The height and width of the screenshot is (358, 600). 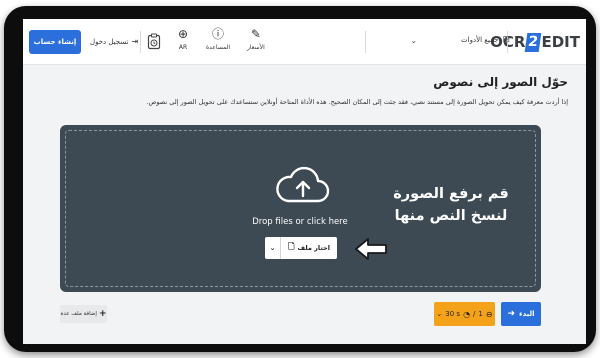 What do you see at coordinates (480, 40) in the screenshot?
I see `all-tools-label: جميع الأدوات` at bounding box center [480, 40].